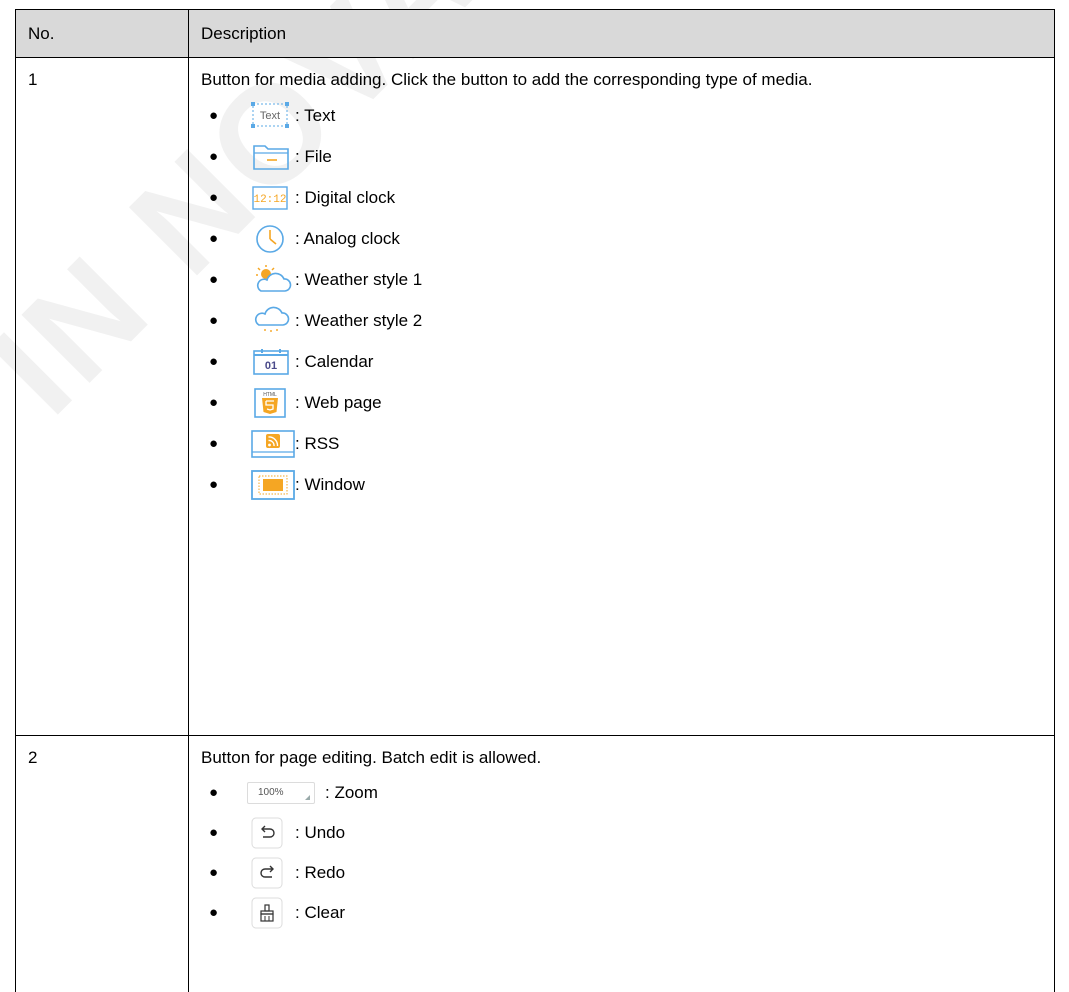 The image size is (1069, 992). Describe the element at coordinates (320, 873) in the screenshot. I see `item-label: : Redo` at that location.